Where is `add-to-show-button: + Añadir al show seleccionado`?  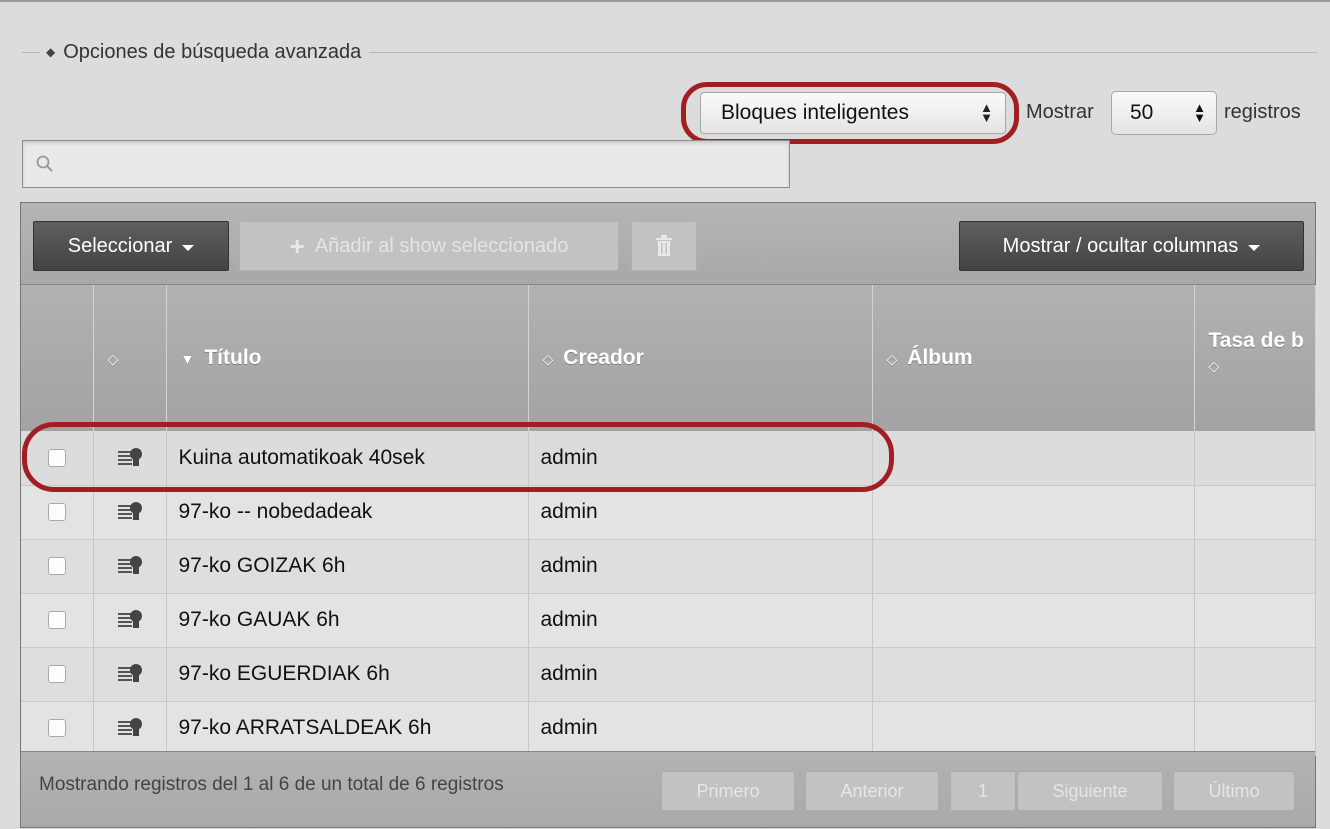 add-to-show-button: + Añadir al show seleccionado is located at coordinates (429, 246).